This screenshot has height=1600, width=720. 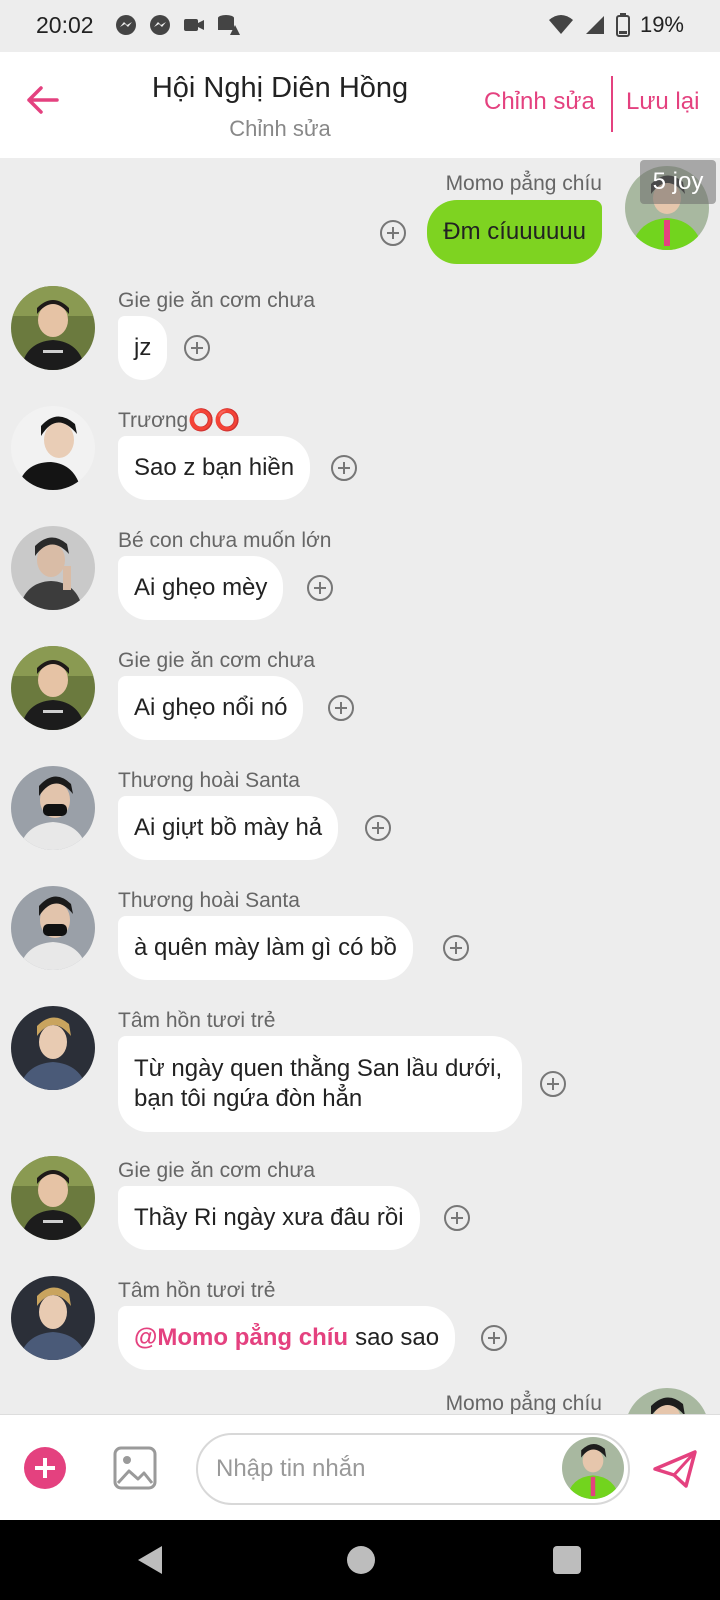 What do you see at coordinates (360, 451) in the screenshot?
I see `message-incoming: Trương⭕⭕ Sao z bạn hiền` at bounding box center [360, 451].